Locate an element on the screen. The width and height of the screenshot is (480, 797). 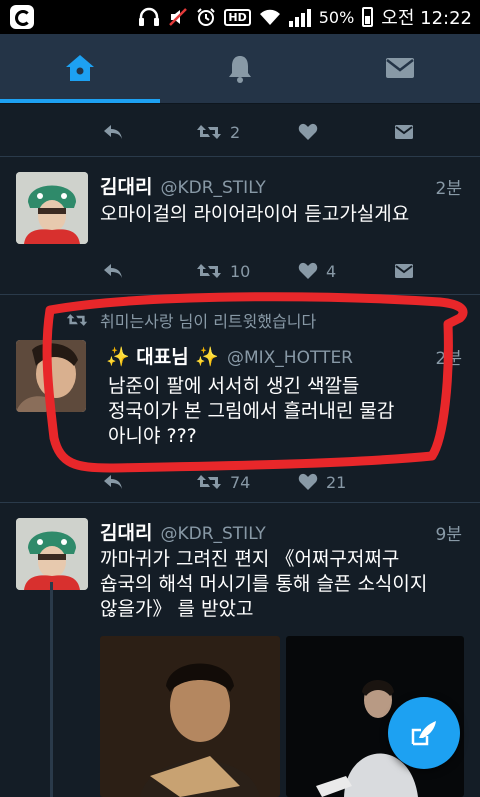
tab-messages is located at coordinates (400, 68).